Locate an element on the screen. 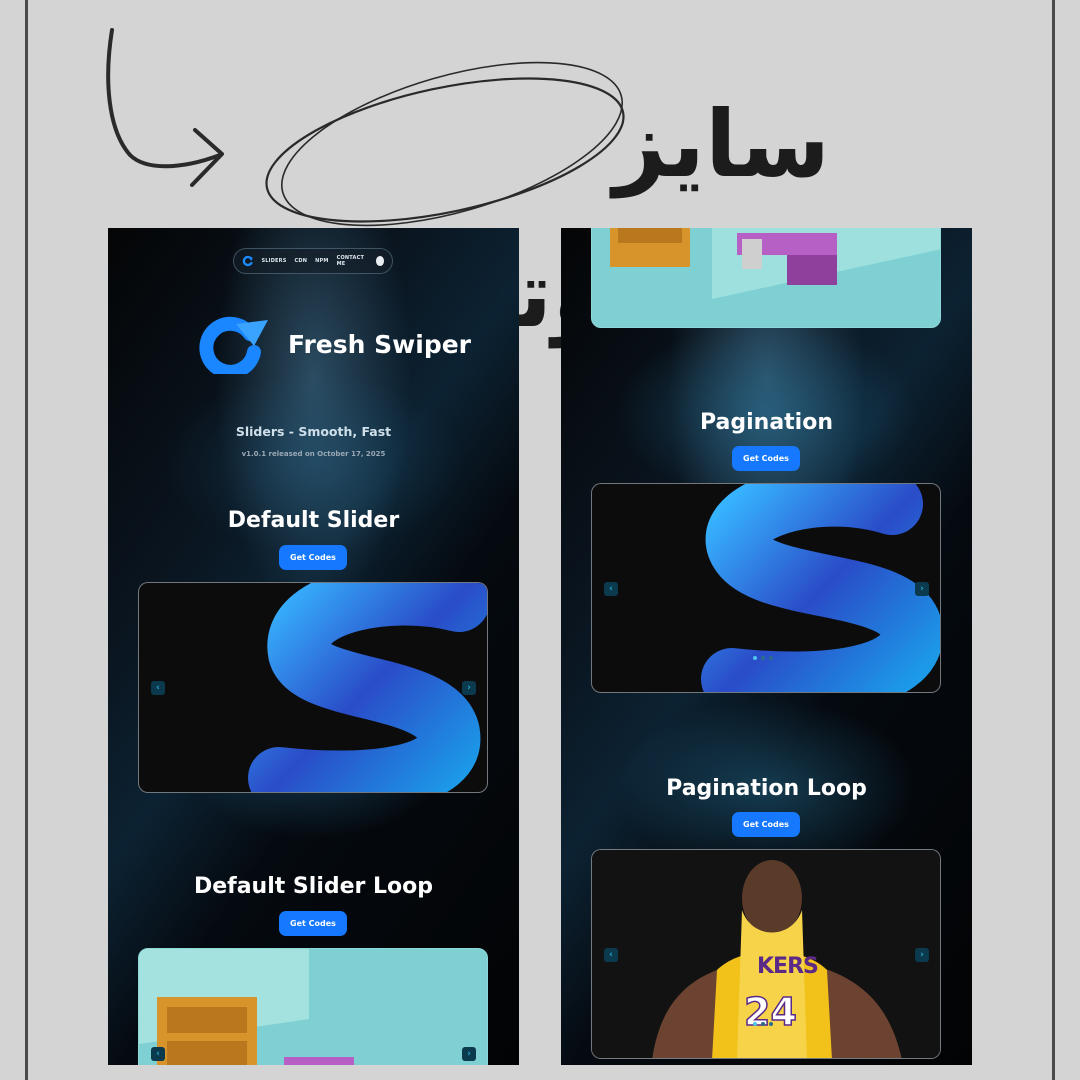  nav-item-npm: NPM is located at coordinates (321, 261).